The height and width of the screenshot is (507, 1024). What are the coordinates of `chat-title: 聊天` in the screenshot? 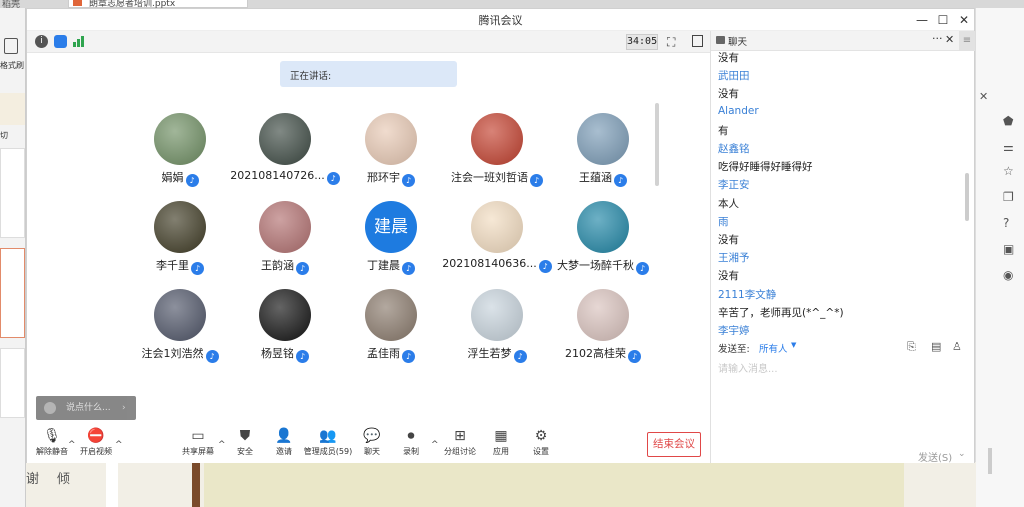 It's located at (738, 42).